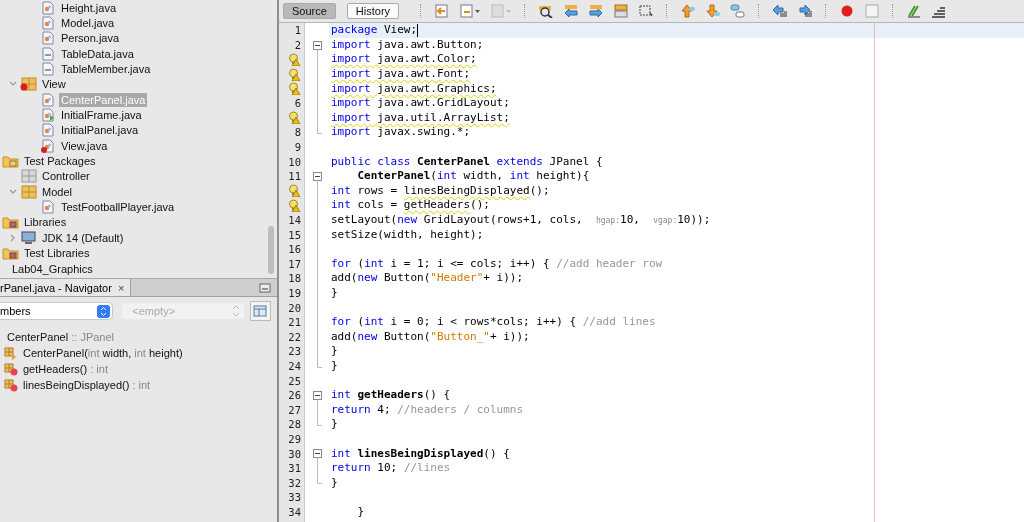 This screenshot has width=1024, height=522. Describe the element at coordinates (571, 11) in the screenshot. I see `arrow-left-icon` at that location.